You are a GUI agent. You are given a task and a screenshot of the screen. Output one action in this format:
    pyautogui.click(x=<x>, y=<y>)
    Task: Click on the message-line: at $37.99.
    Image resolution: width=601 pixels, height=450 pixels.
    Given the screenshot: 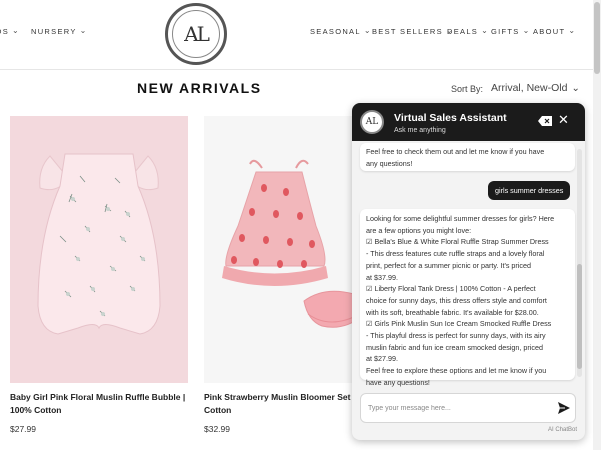 What is the action you would take?
    pyautogui.click(x=382, y=277)
    